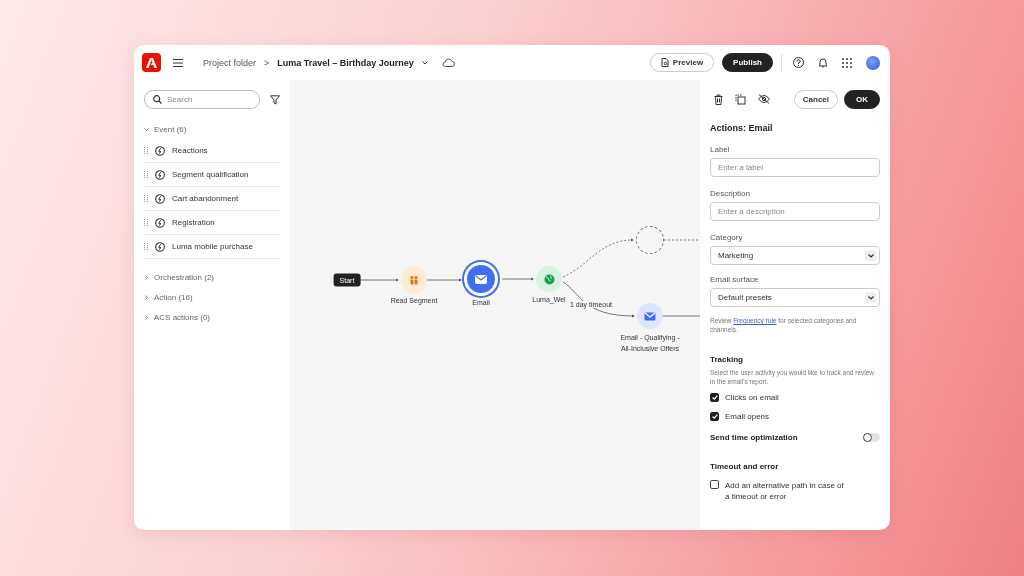 This screenshot has height=576, width=1024. What do you see at coordinates (345, 62) in the screenshot?
I see `journey-title: Luma Travel – Birthday Journey` at bounding box center [345, 62].